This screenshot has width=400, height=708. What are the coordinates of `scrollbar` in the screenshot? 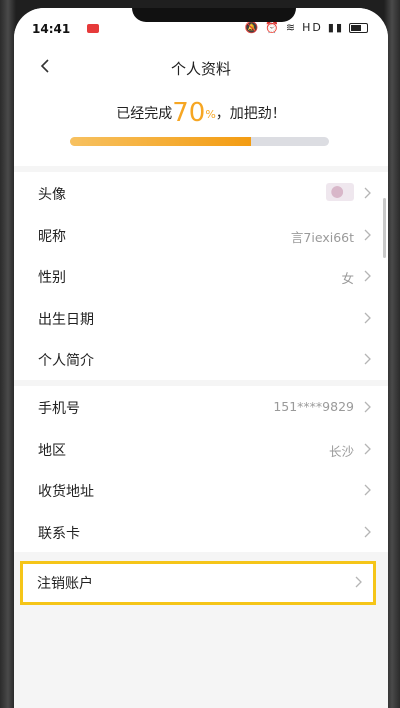 It's located at (384, 228).